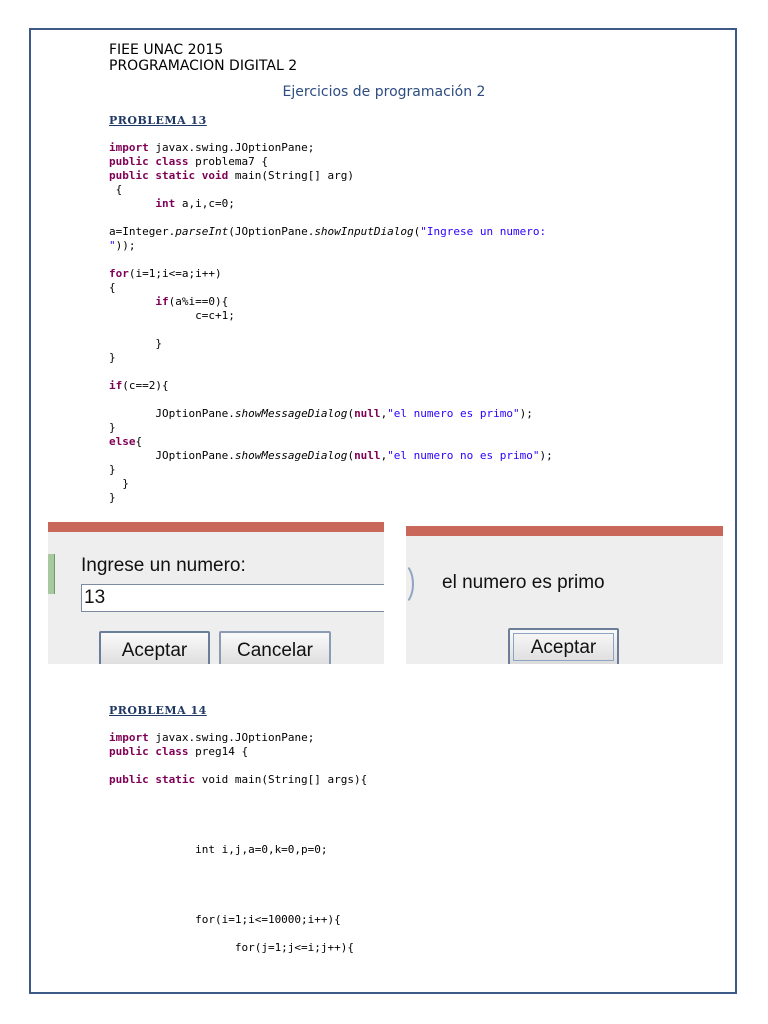  I want to click on problem-14-title: PROBLEMA 14, so click(158, 710).